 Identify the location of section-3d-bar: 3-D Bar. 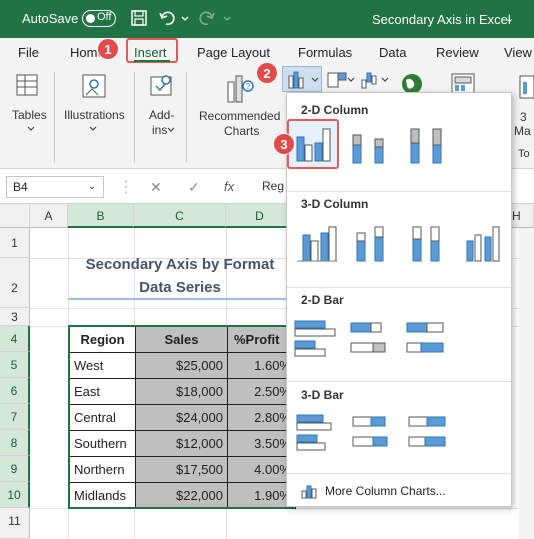
(322, 395).